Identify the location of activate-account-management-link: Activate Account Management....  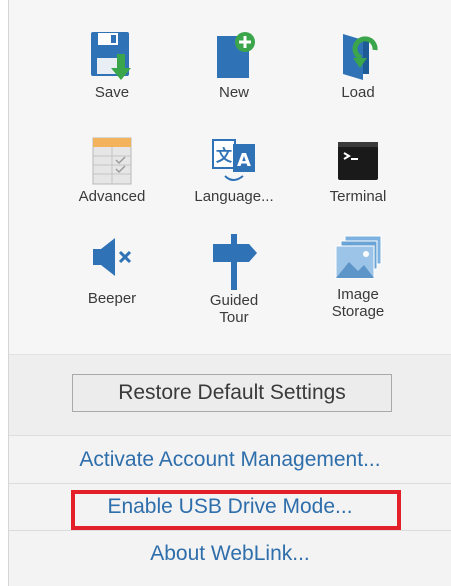
(230, 460).